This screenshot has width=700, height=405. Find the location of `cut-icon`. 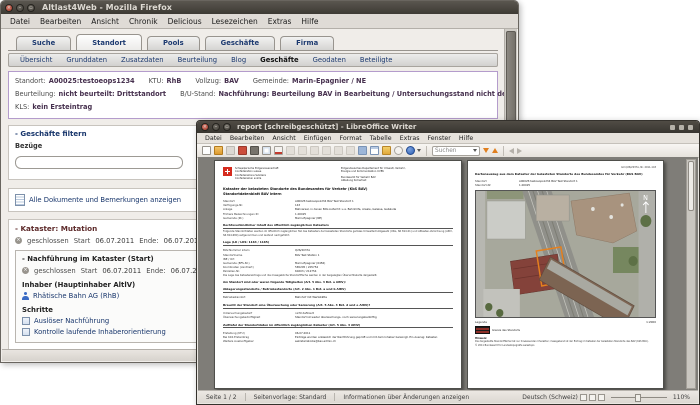

cut-icon is located at coordinates (290, 150).